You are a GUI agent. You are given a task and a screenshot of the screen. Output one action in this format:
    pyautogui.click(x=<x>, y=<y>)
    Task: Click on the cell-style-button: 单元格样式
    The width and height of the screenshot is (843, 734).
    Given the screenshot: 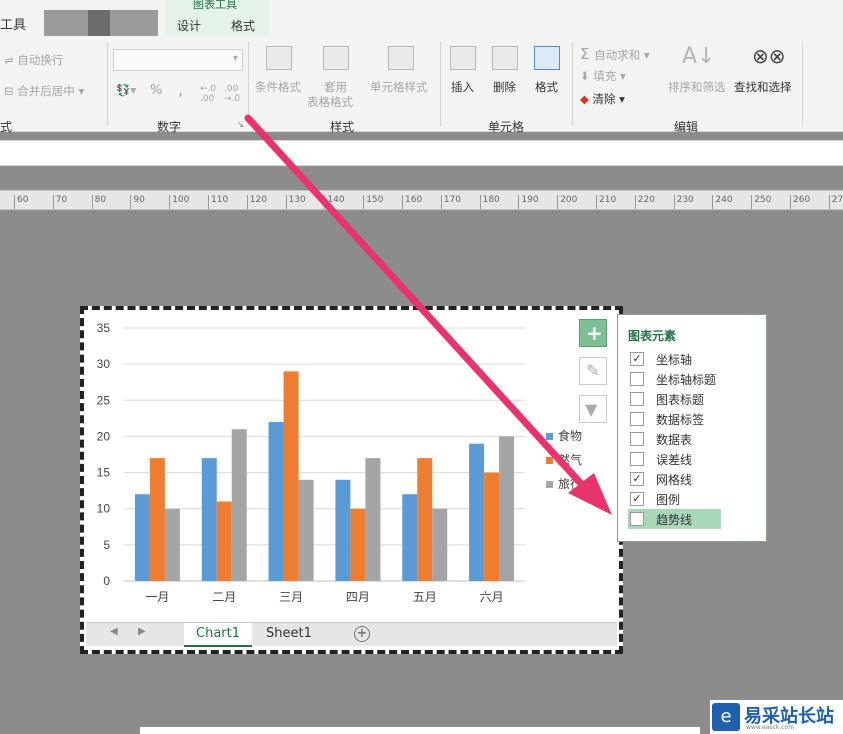 What is the action you would take?
    pyautogui.click(x=399, y=87)
    